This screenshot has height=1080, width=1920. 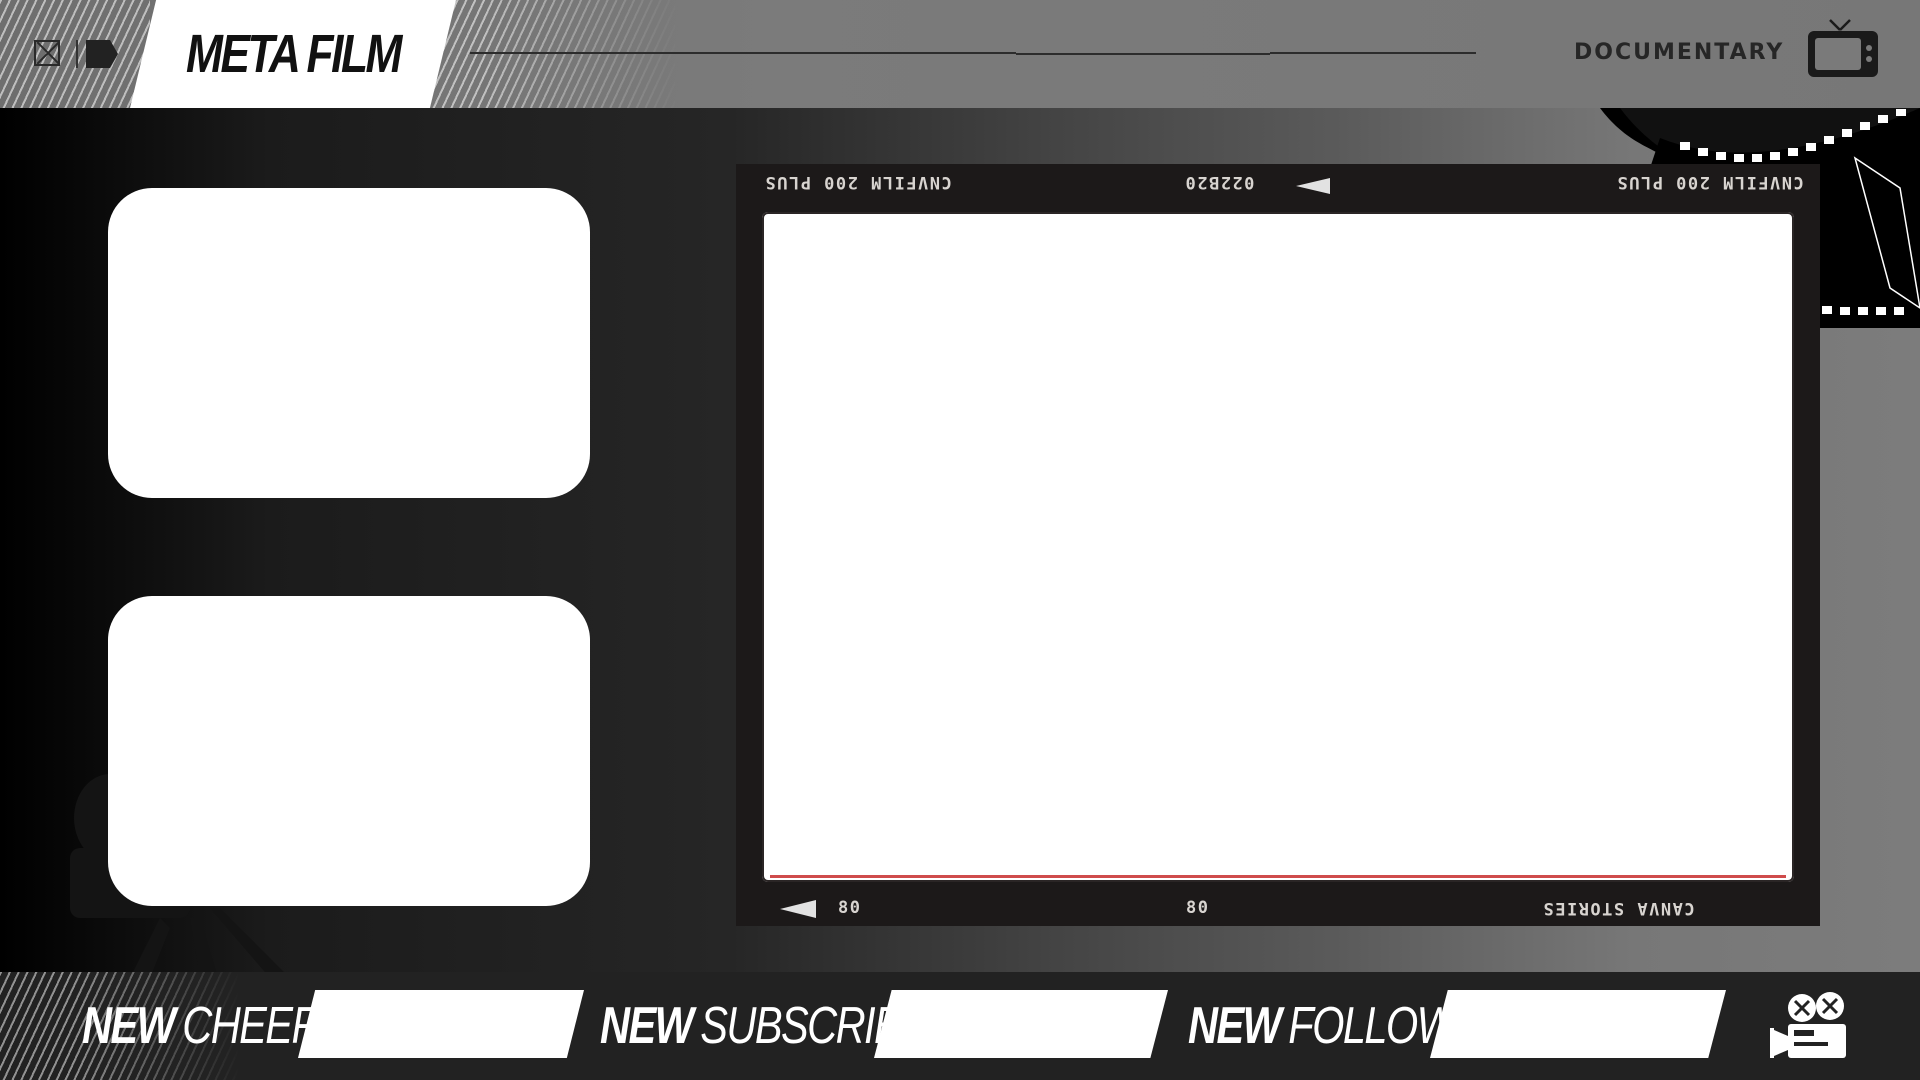 What do you see at coordinates (1808, 1025) in the screenshot?
I see `movie-projector-icon` at bounding box center [1808, 1025].